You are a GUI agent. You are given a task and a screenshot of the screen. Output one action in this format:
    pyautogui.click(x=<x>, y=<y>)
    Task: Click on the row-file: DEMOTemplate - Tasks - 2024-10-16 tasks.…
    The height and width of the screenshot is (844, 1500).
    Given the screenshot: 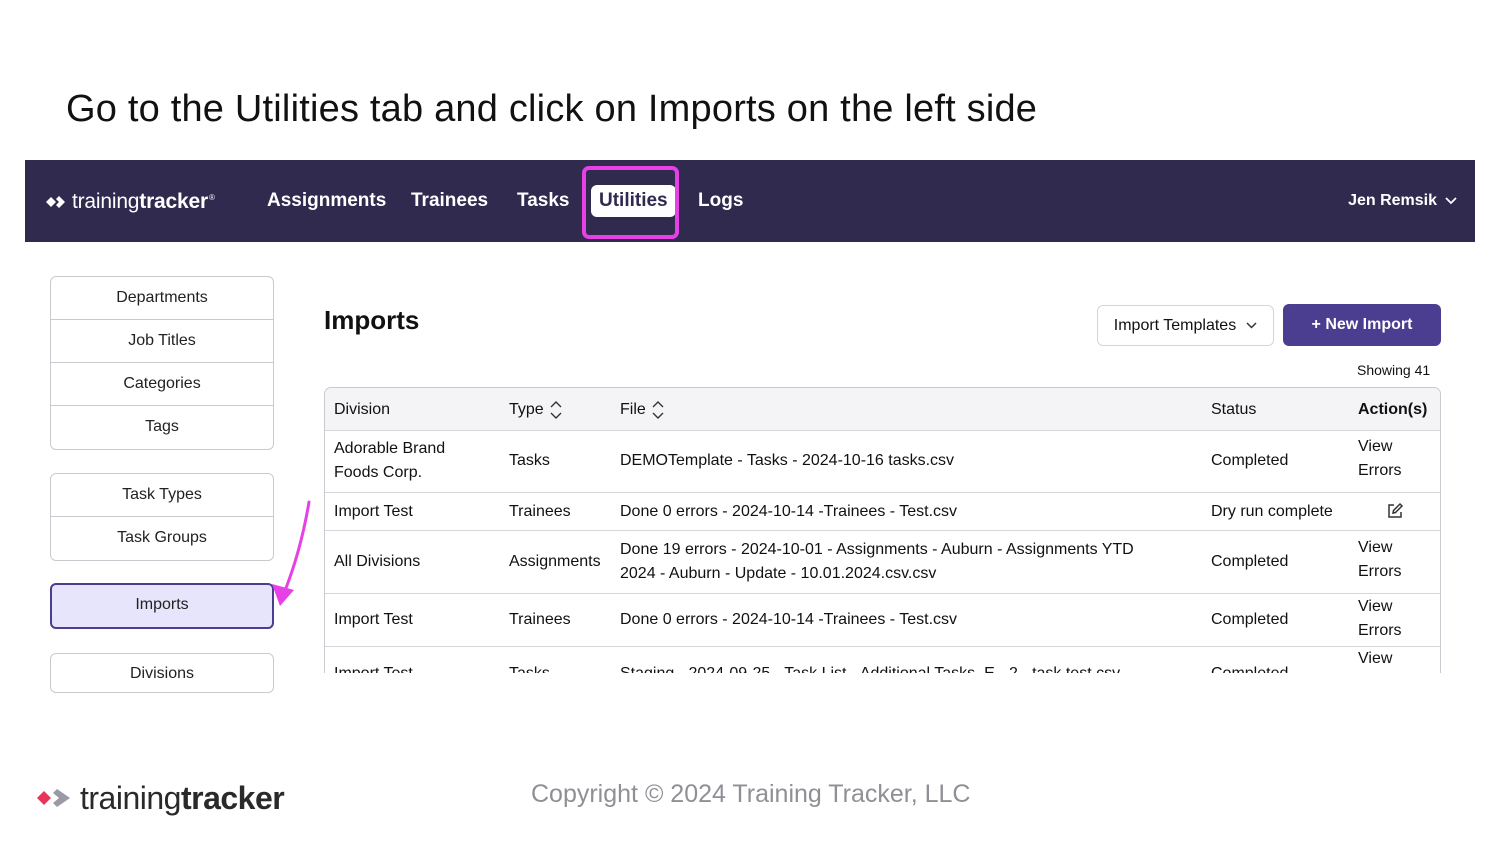 What is the action you would take?
    pyautogui.click(x=787, y=460)
    